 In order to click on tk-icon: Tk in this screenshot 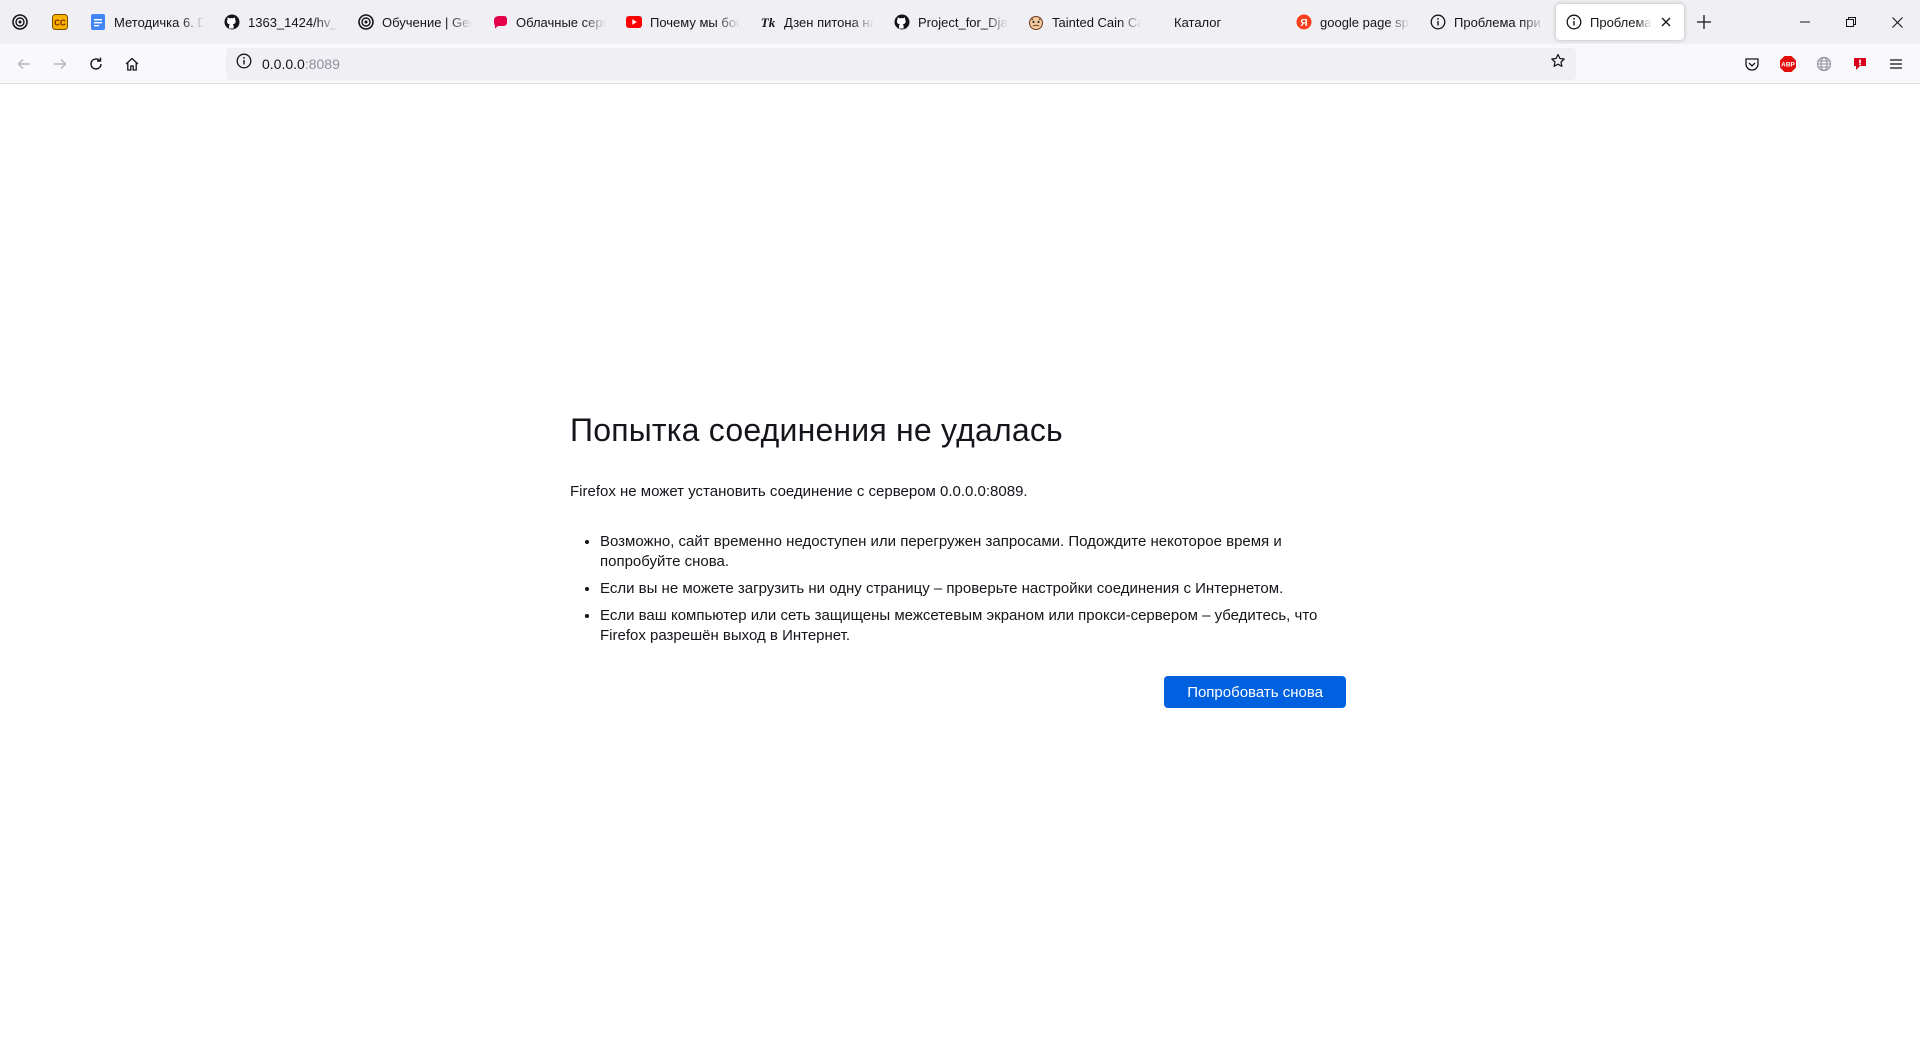, I will do `click(768, 22)`.